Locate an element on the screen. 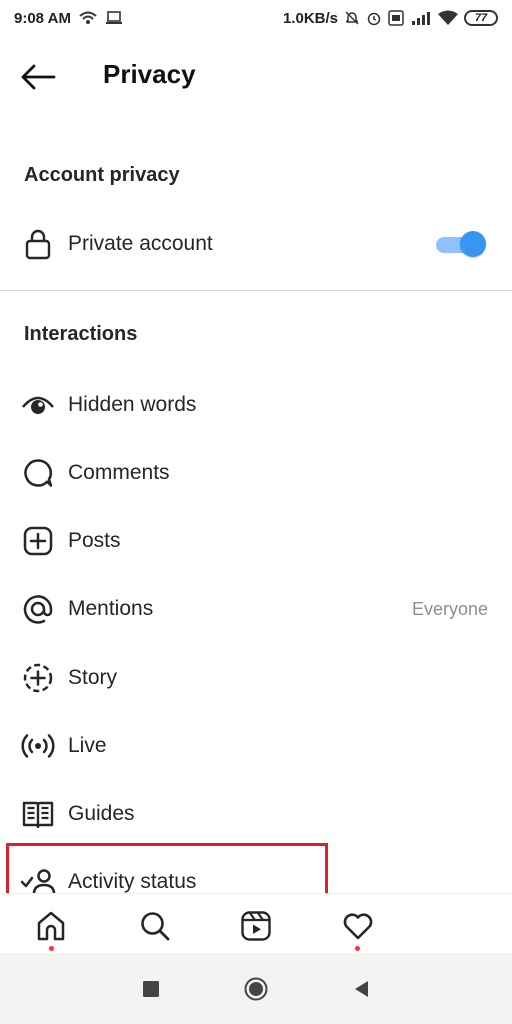 The image size is (512, 1024). back-system-button is located at coordinates (361, 989).